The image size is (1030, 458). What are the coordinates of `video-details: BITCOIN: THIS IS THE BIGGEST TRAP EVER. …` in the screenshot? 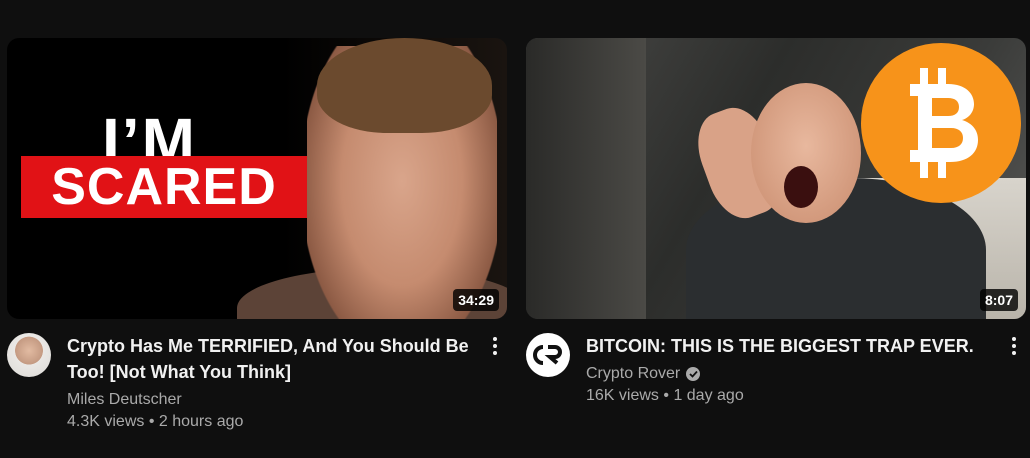 It's located at (776, 393).